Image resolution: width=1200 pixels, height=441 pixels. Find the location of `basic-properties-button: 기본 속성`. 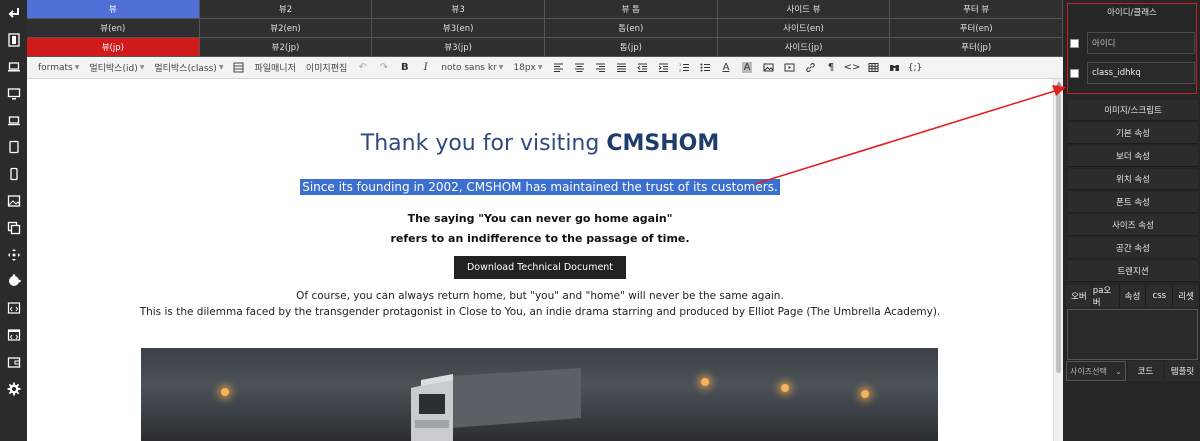

basic-properties-button: 기본 속성 is located at coordinates (1133, 133).